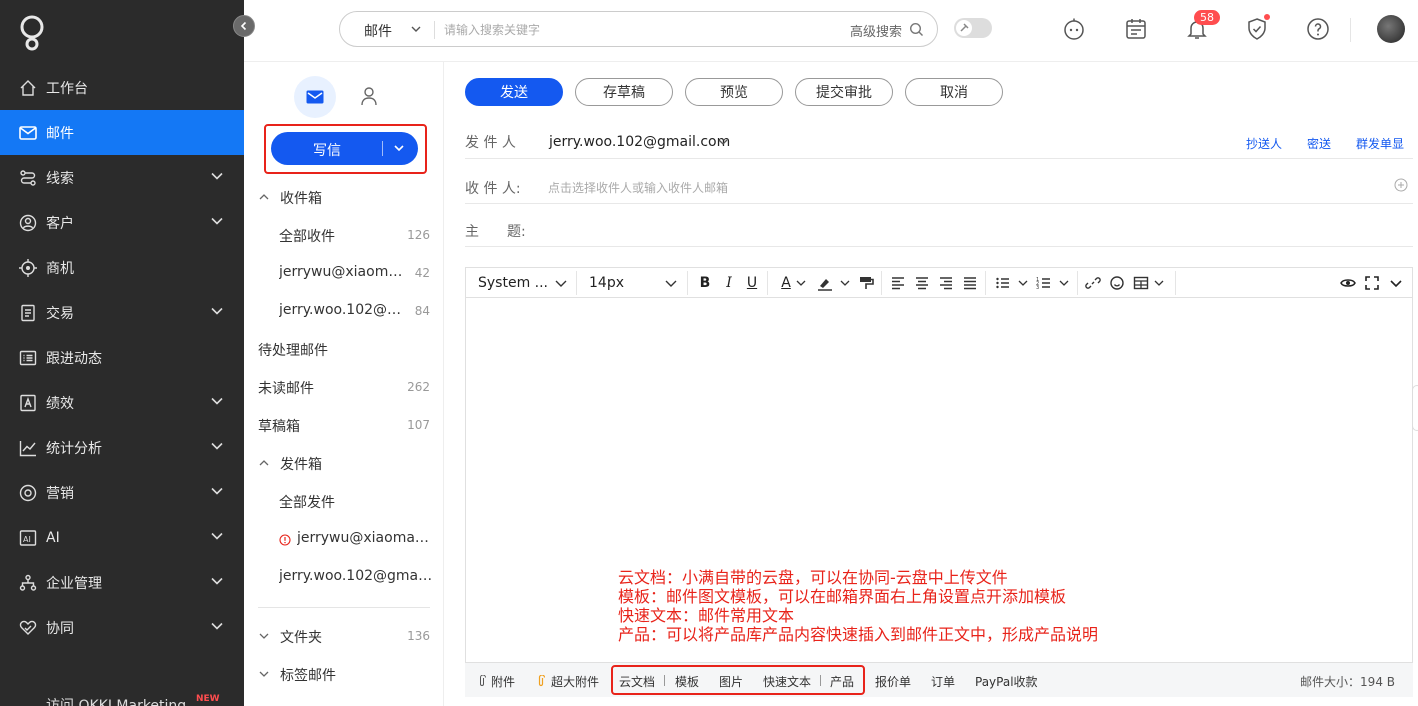 The image size is (1418, 706). Describe the element at coordinates (1136, 29) in the screenshot. I see `calendar-icon` at that location.